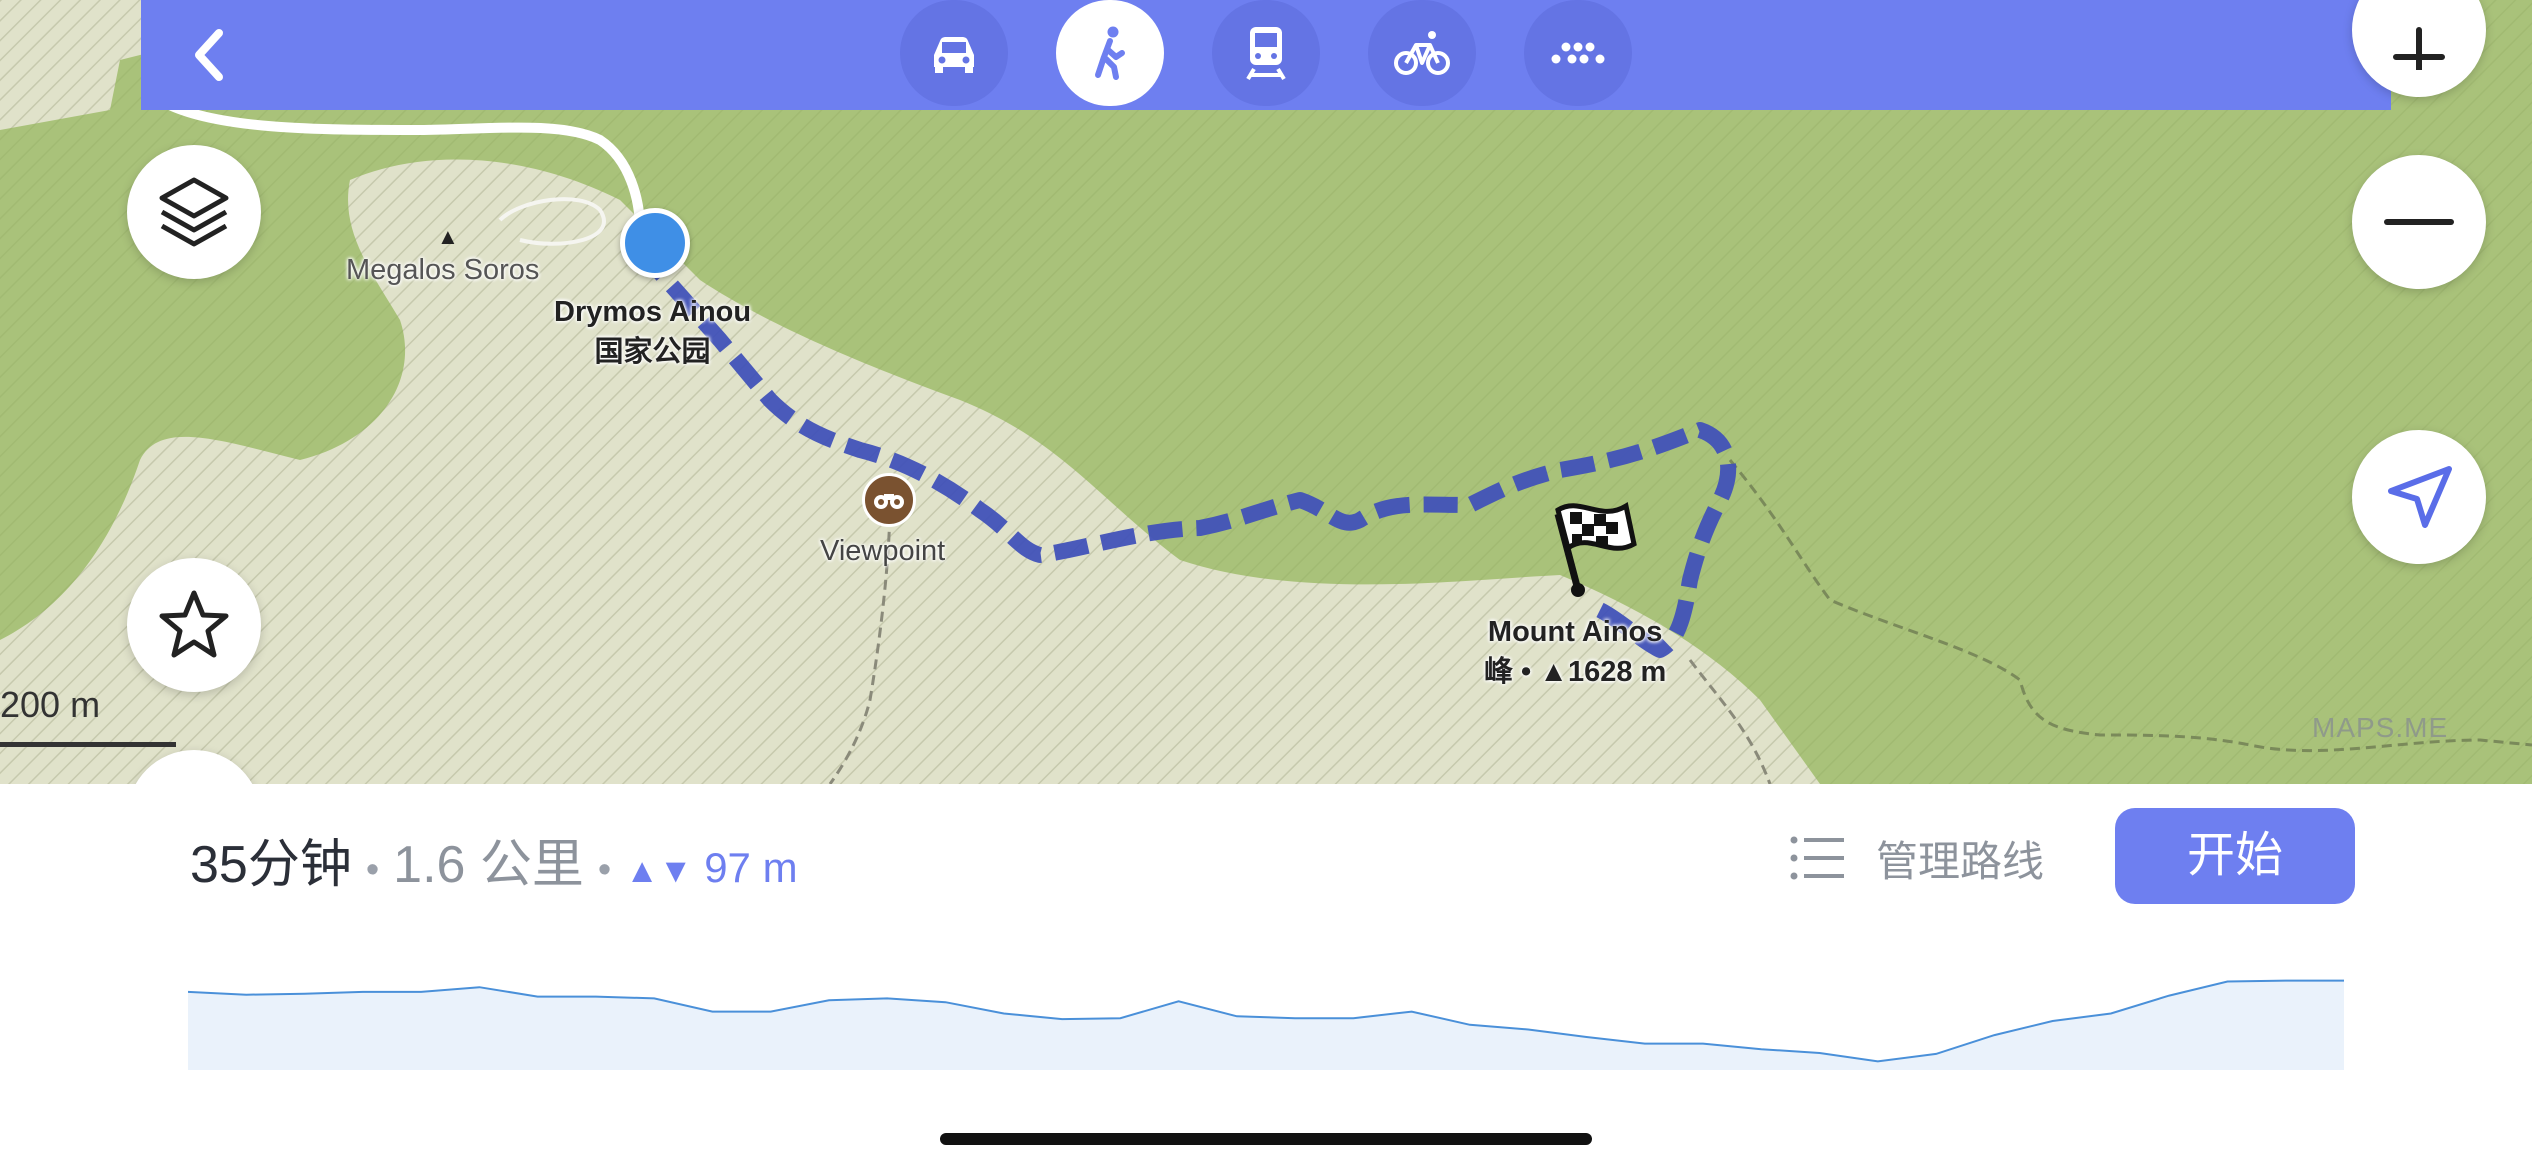 Image resolution: width=2532 pixels, height=1170 pixels. I want to click on bicycle-icon, so click(1422, 53).